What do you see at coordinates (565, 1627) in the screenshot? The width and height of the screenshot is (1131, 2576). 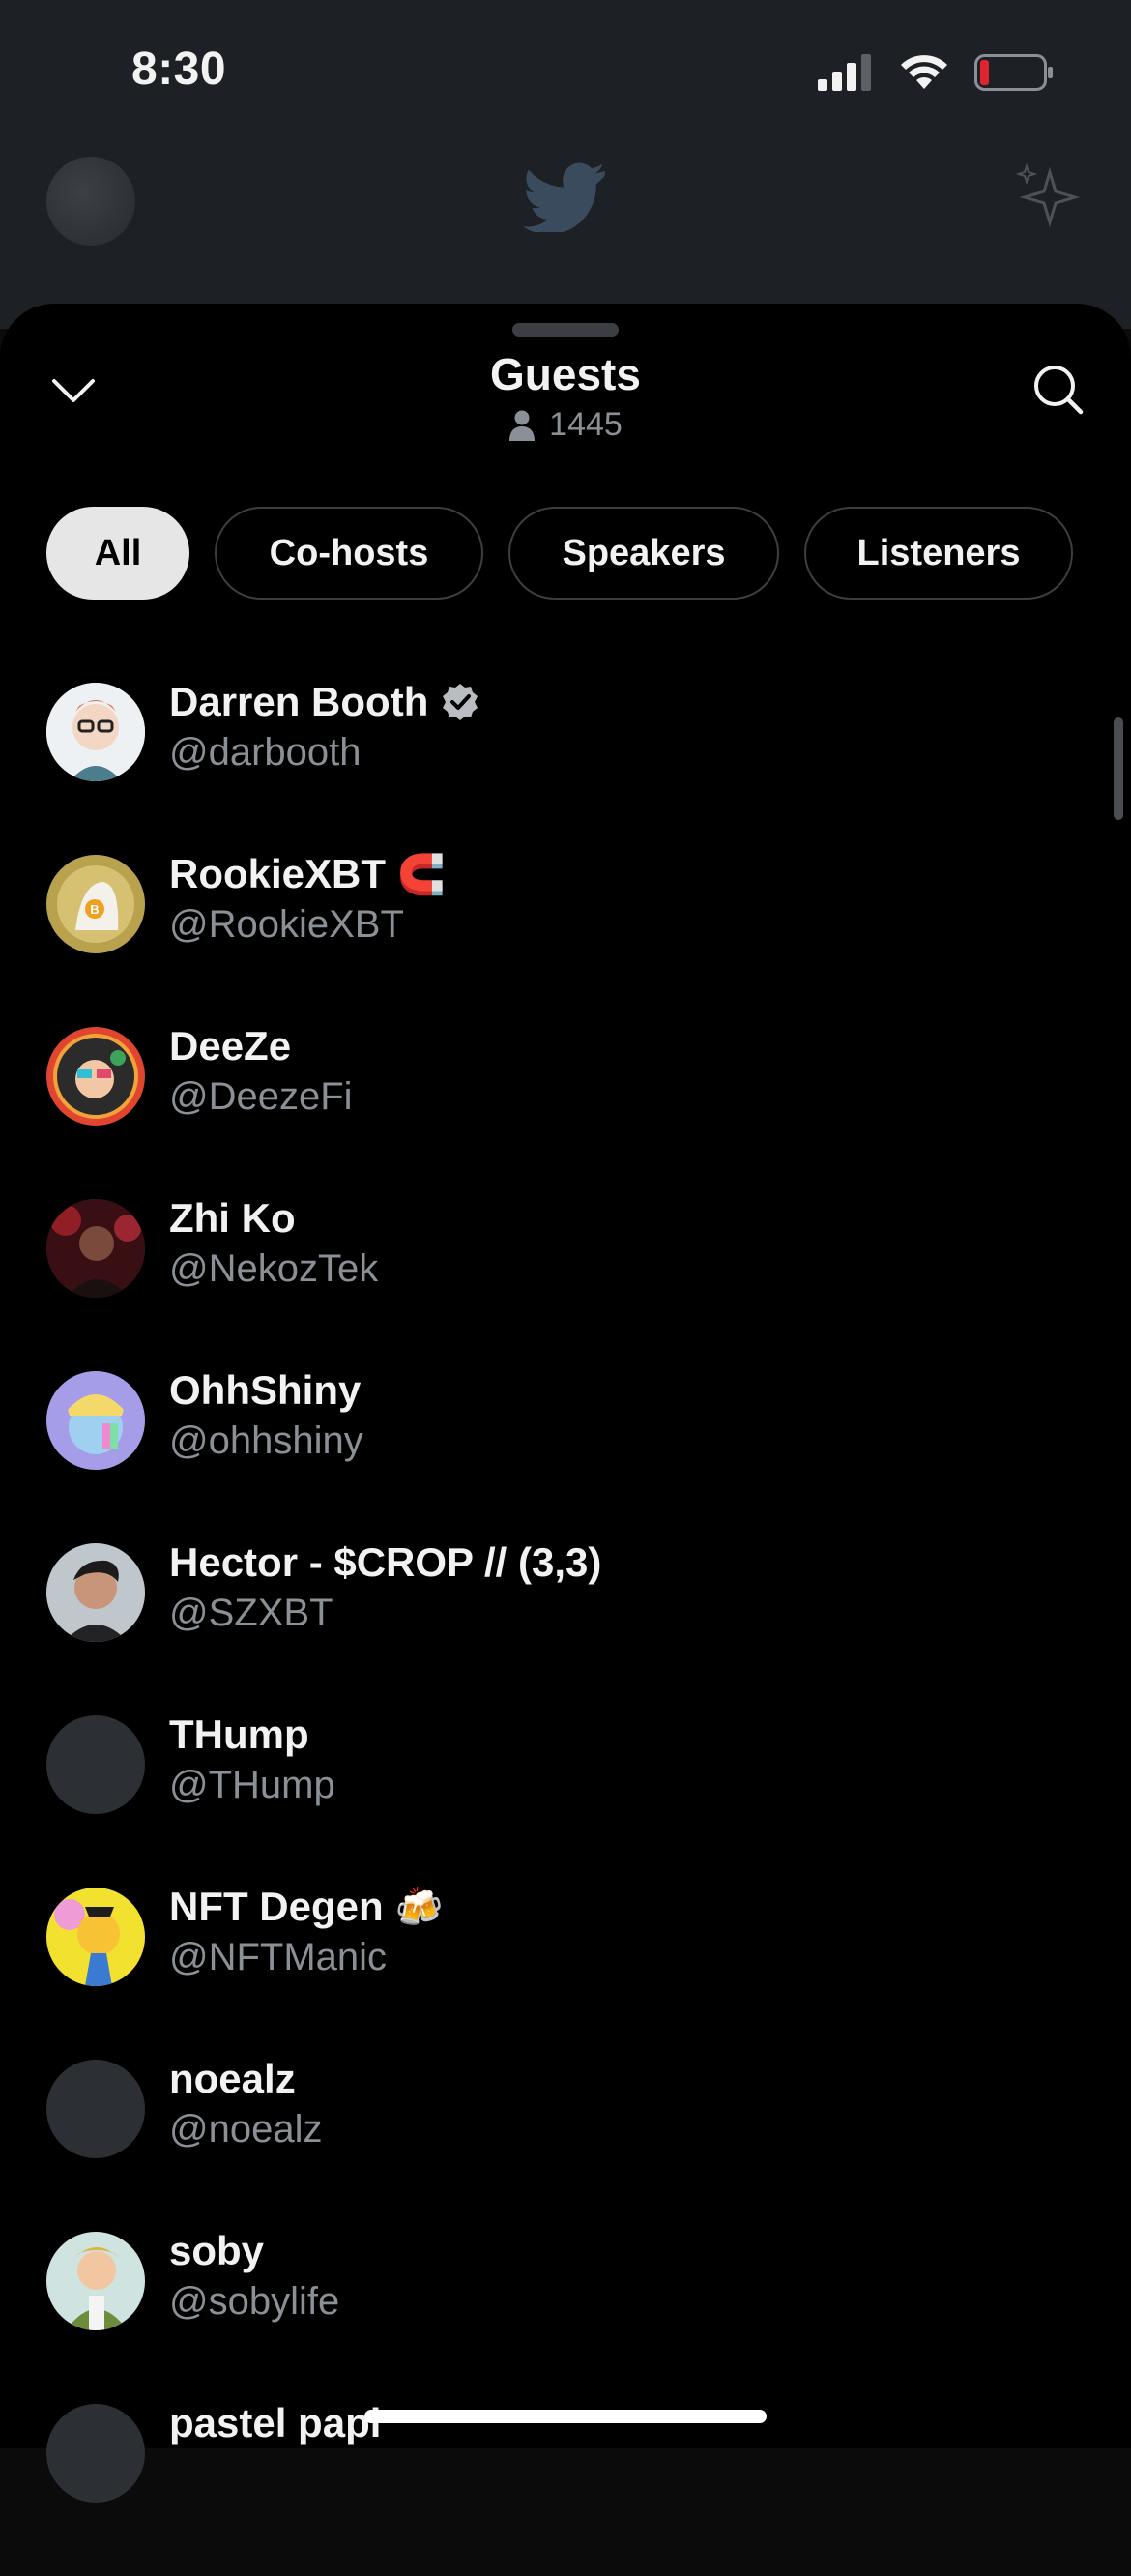 I see `guest-row: Hector - $CROP // (3,3) @SZXBT` at bounding box center [565, 1627].